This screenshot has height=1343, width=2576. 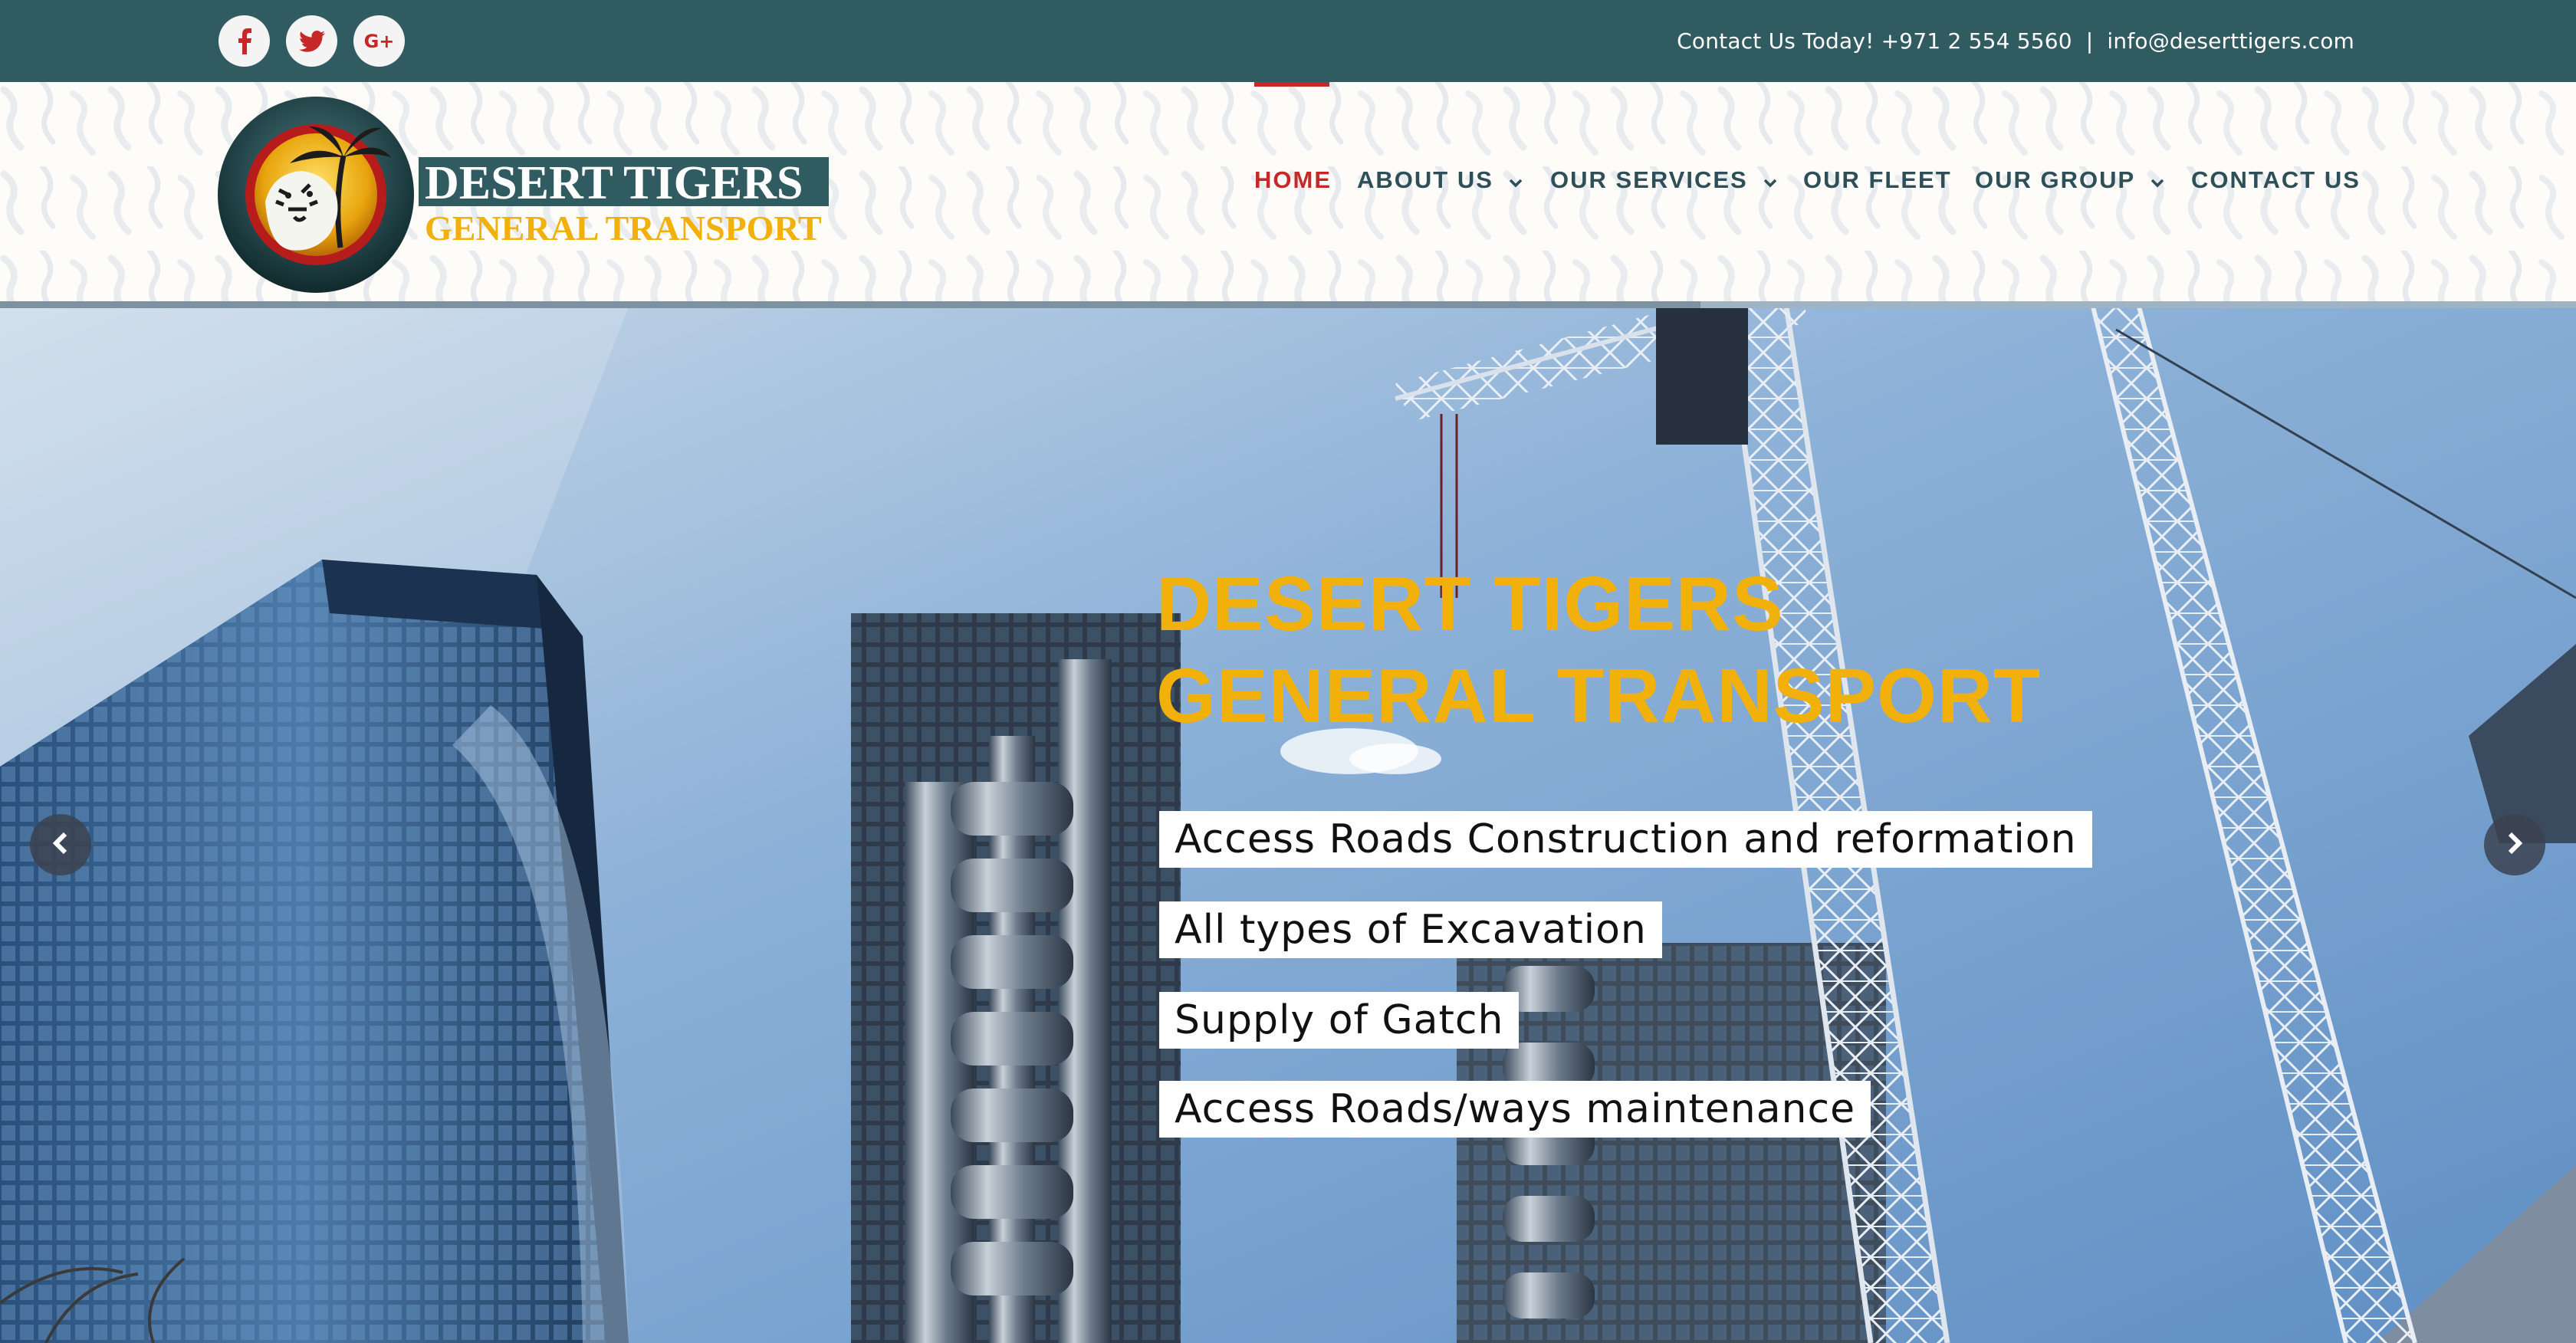 I want to click on chevron-left-icon, so click(x=61, y=845).